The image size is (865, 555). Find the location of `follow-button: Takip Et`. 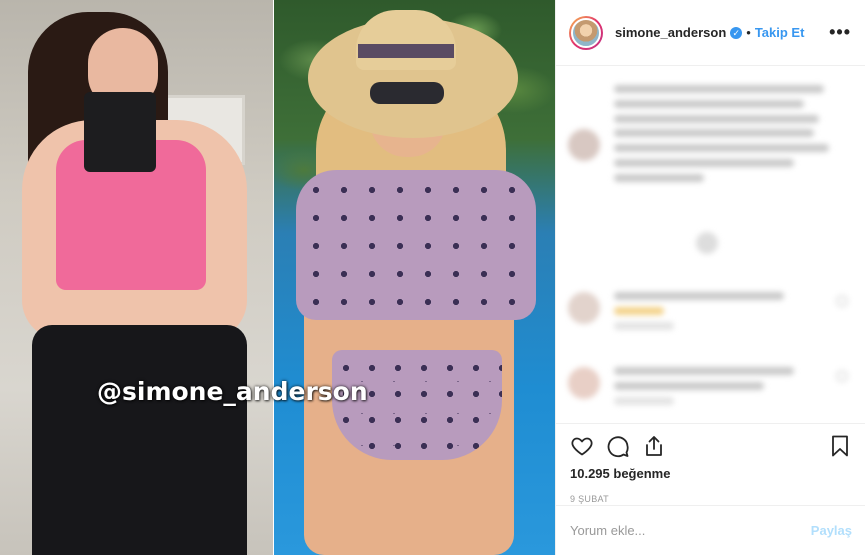

follow-button: Takip Et is located at coordinates (780, 32).